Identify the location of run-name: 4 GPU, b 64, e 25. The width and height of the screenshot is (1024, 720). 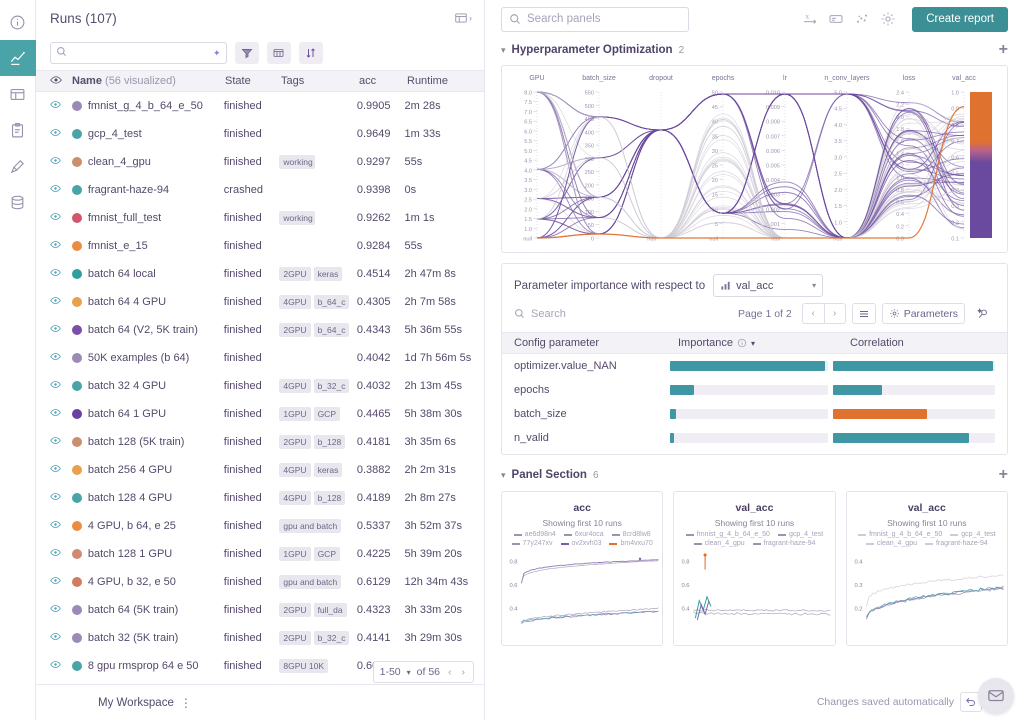
(132, 526).